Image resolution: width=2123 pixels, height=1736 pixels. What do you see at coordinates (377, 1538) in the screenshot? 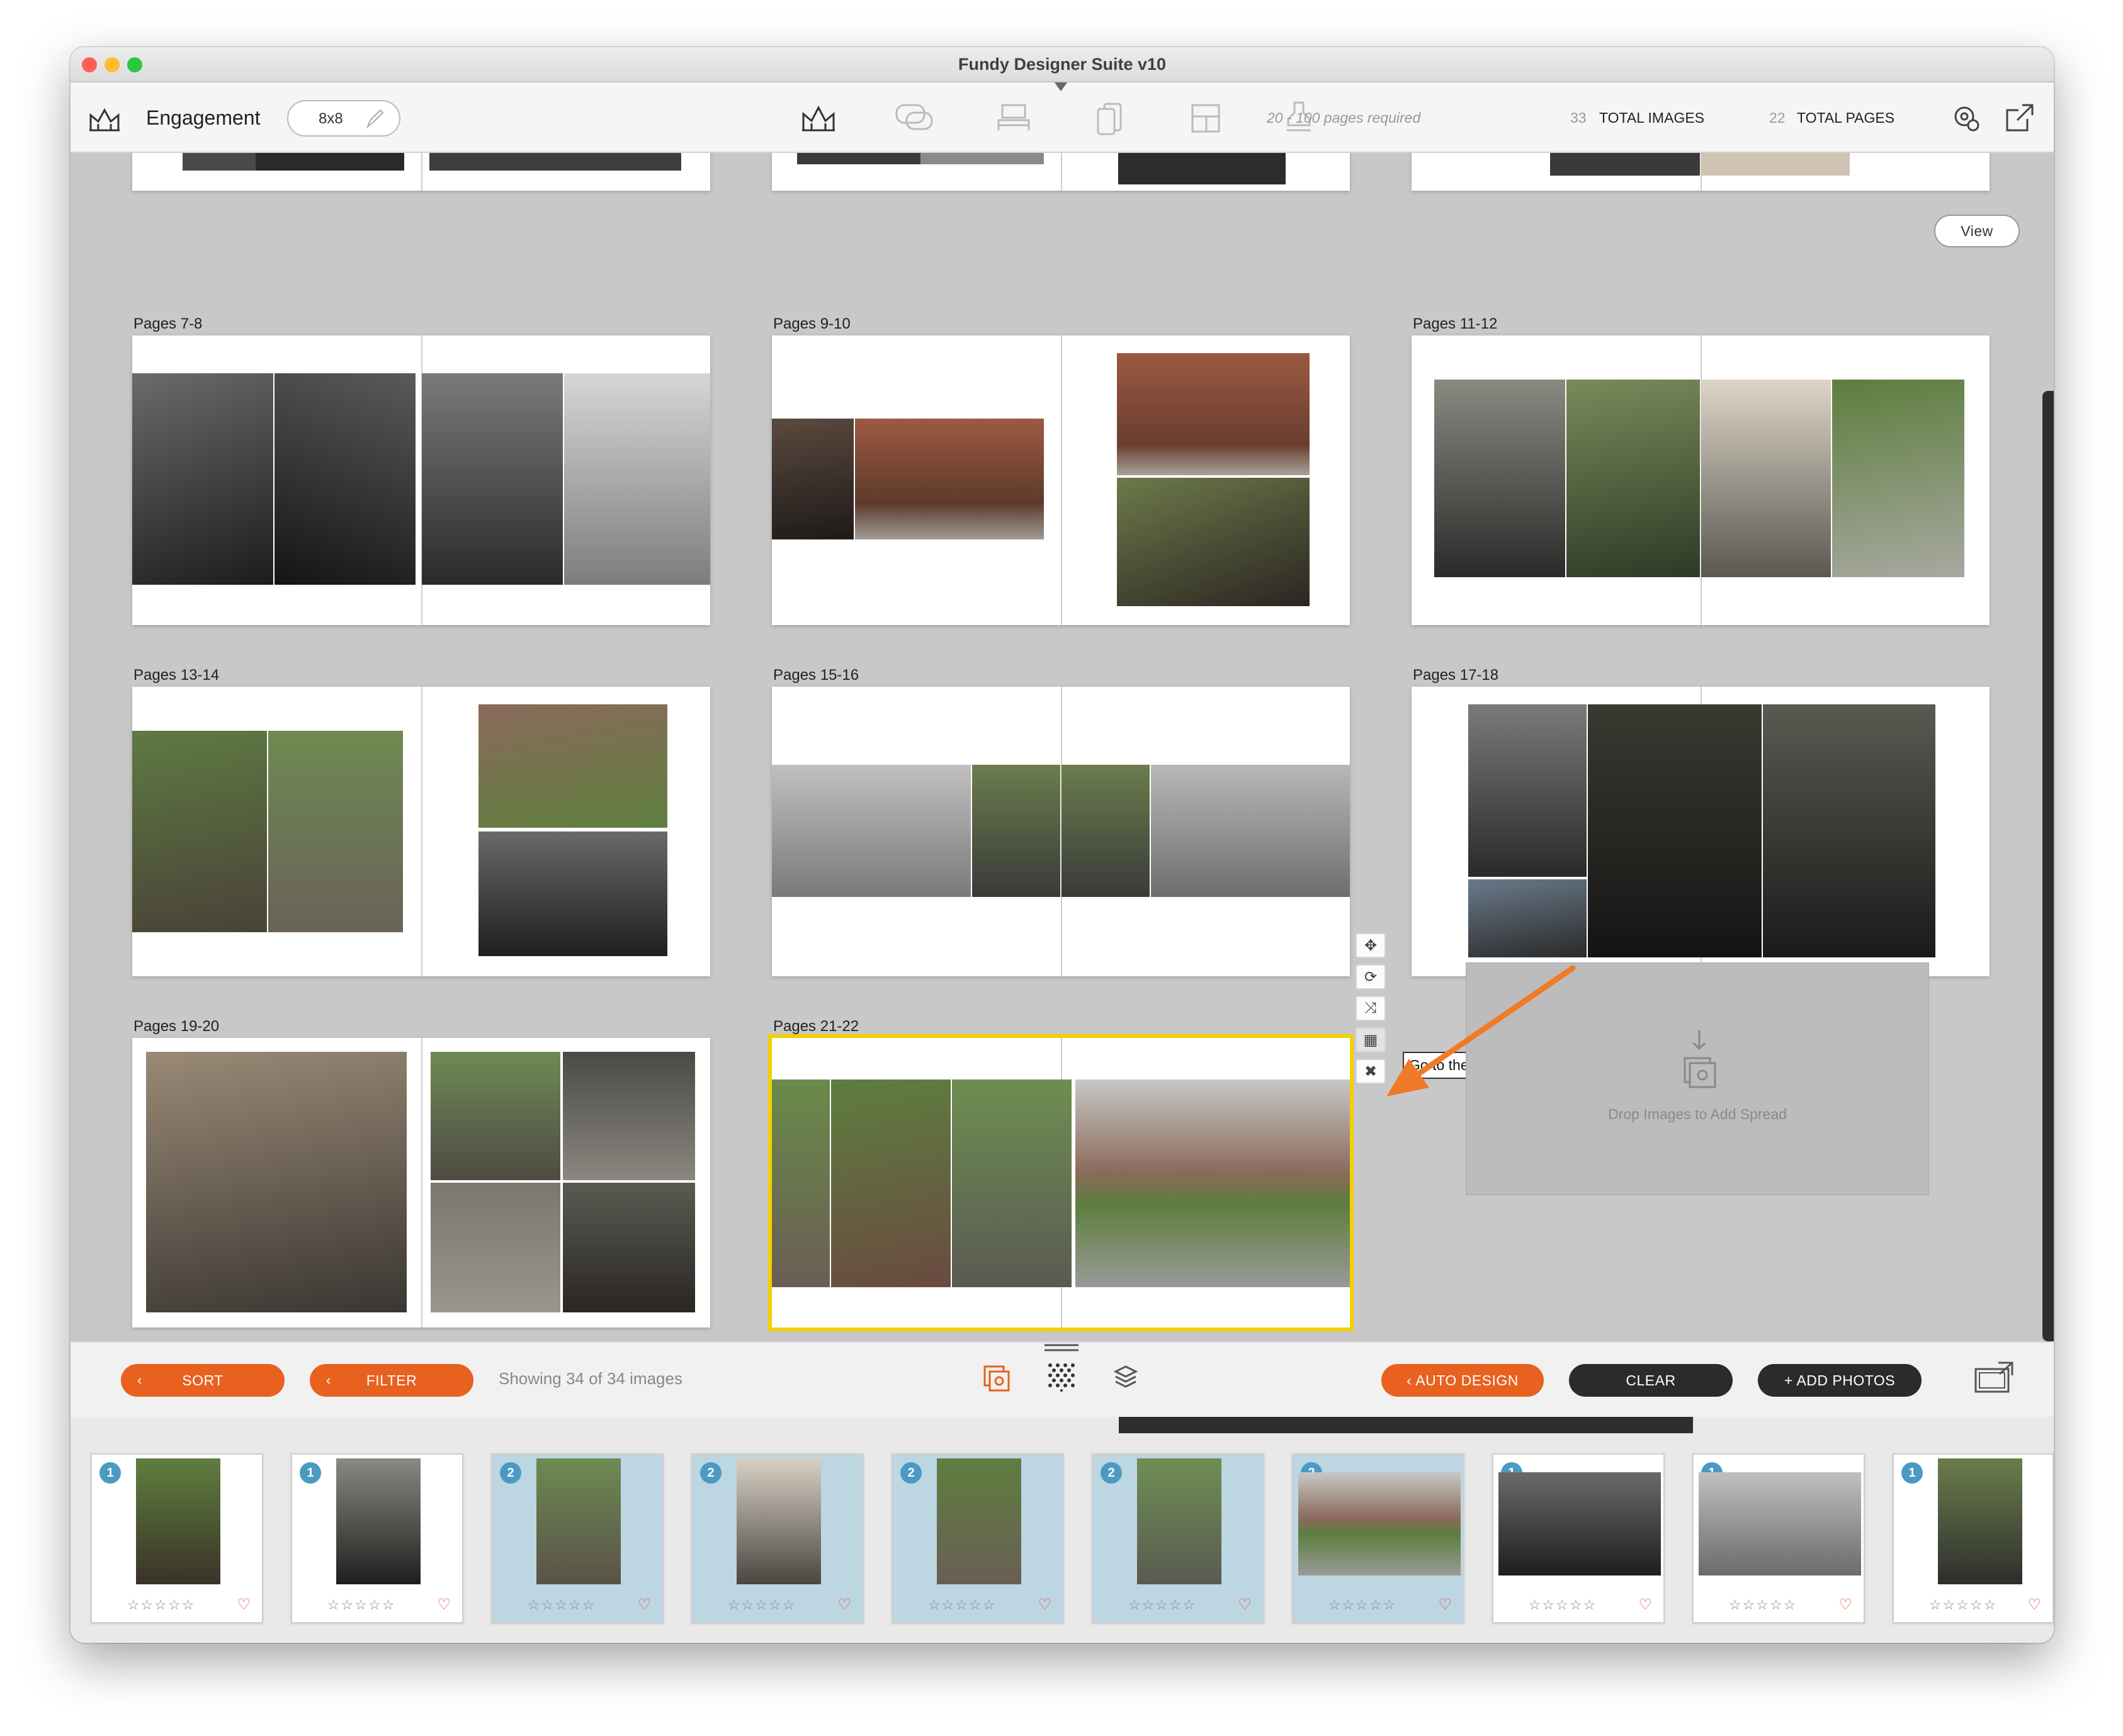
I see `filmstrip-thumb-2: 1 ☆☆☆☆☆ ♡` at bounding box center [377, 1538].